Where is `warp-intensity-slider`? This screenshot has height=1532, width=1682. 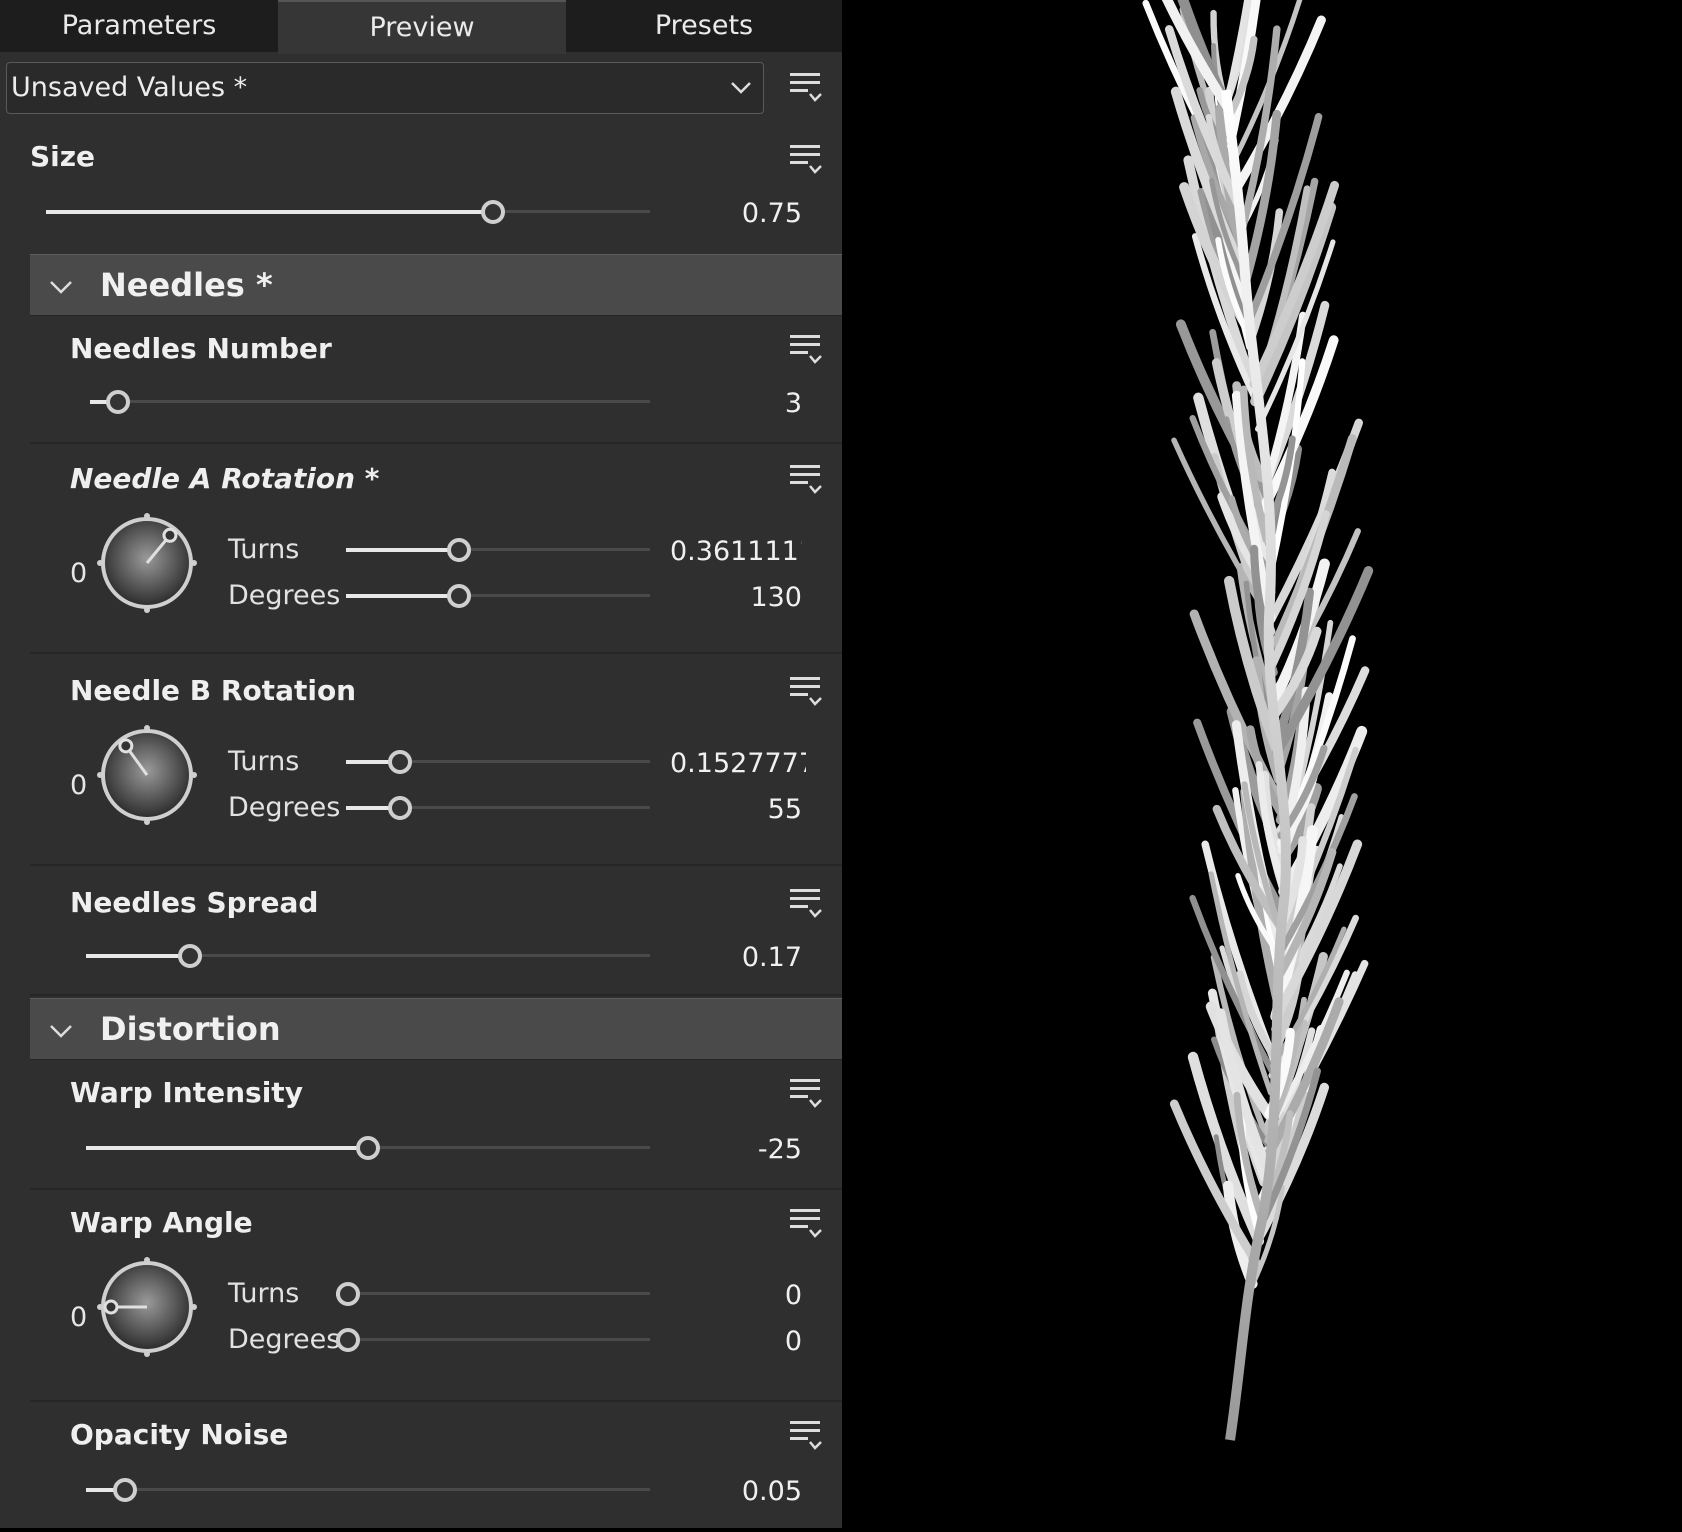
warp-intensity-slider is located at coordinates (368, 1148).